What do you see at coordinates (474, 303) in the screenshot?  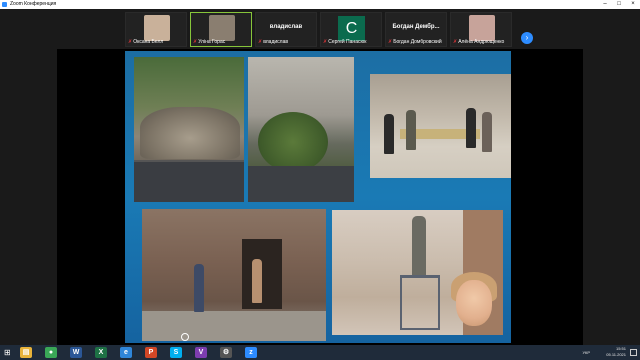 I see `selfie-face` at bounding box center [474, 303].